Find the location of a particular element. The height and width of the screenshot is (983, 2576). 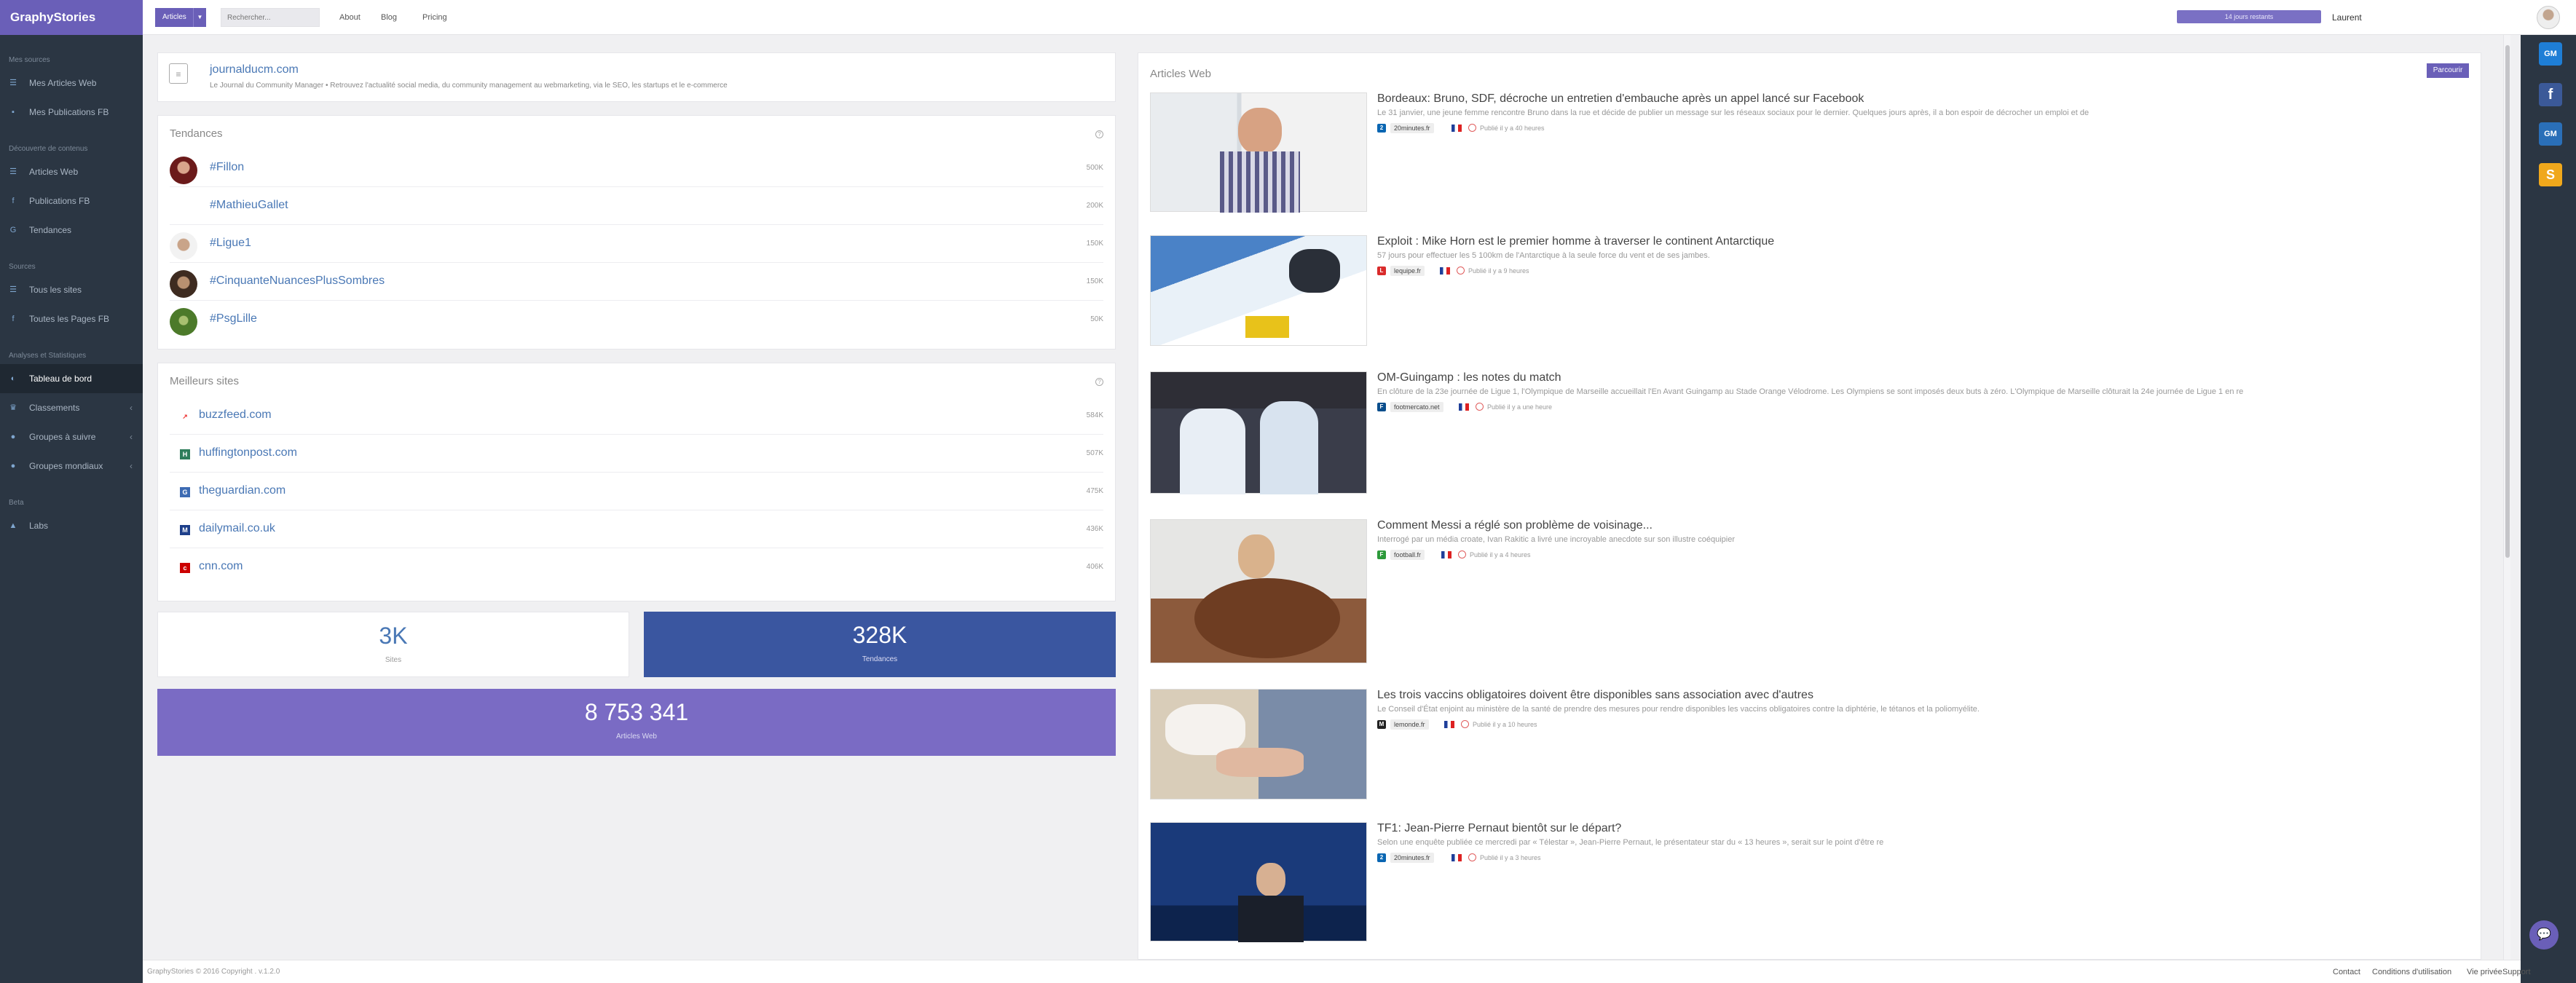

flask-icon: ▲ is located at coordinates (13, 525).